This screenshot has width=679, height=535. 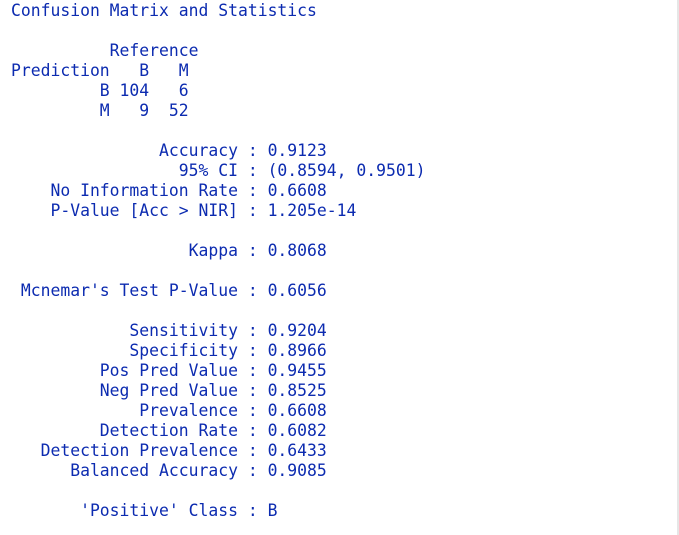 I want to click on stat-p-value: P-Value [Acc > NIR] : 1.205e-14, so click(x=184, y=210).